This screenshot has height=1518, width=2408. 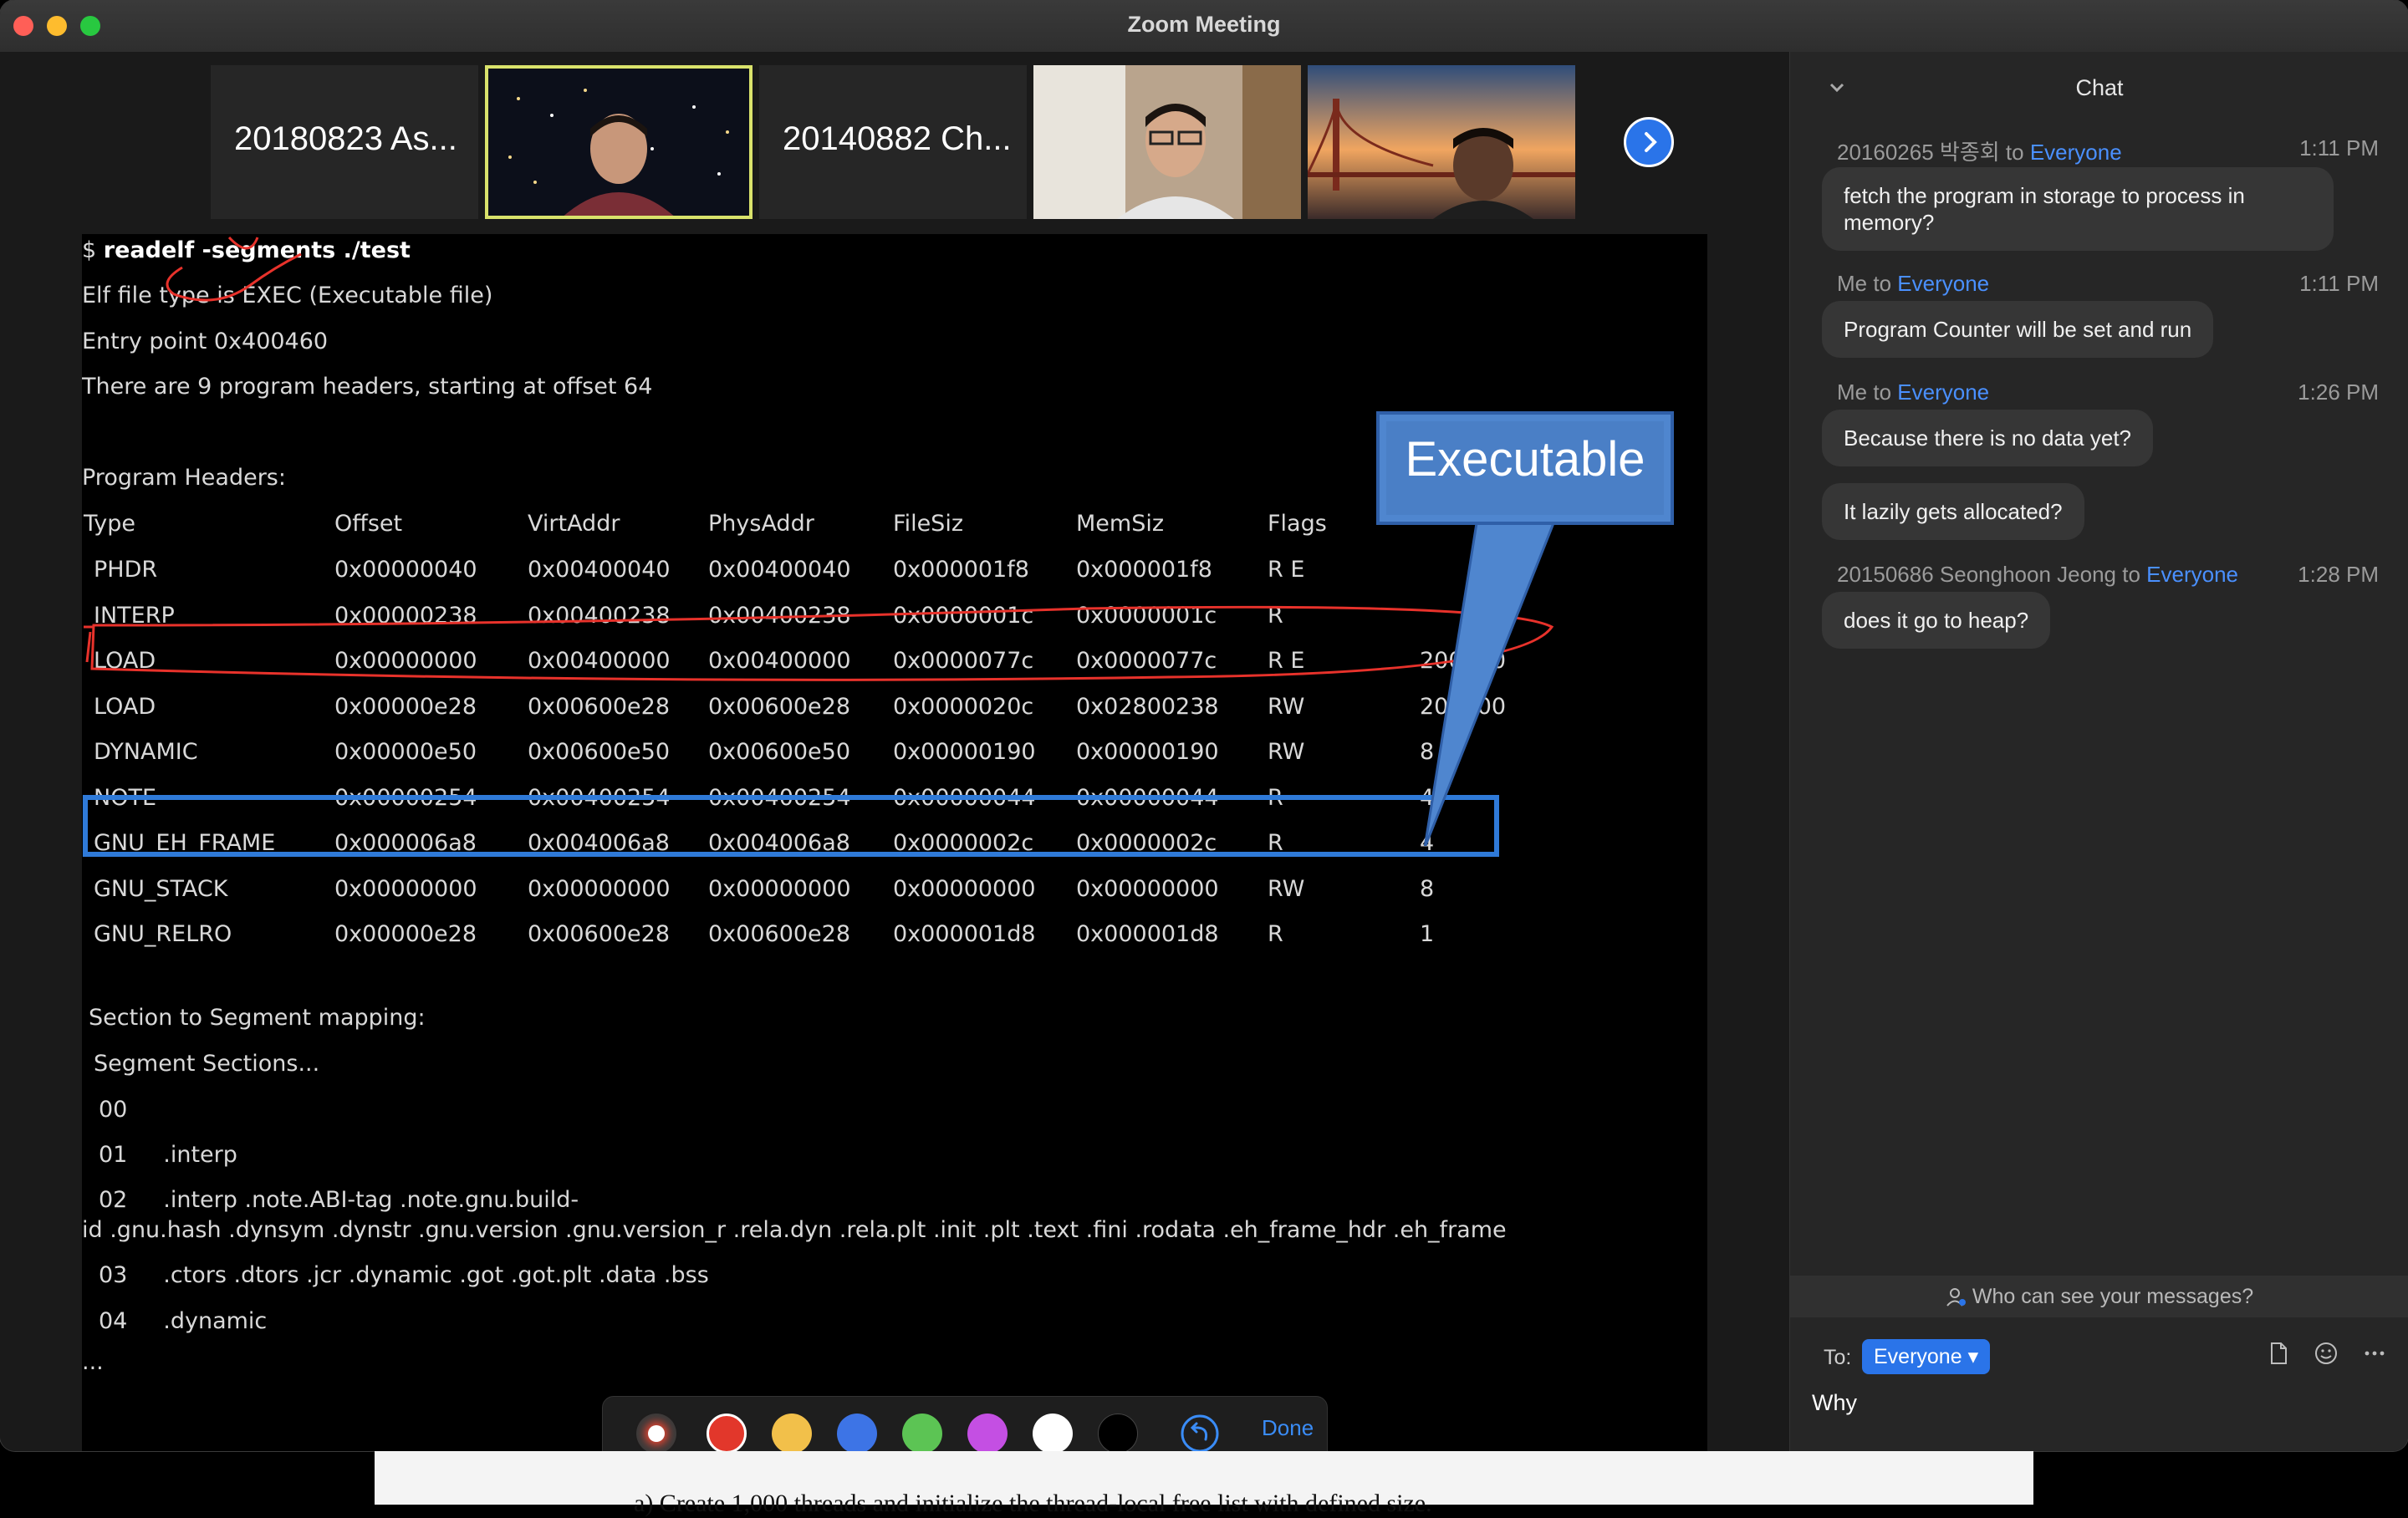 I want to click on undo-icon, so click(x=1200, y=1432).